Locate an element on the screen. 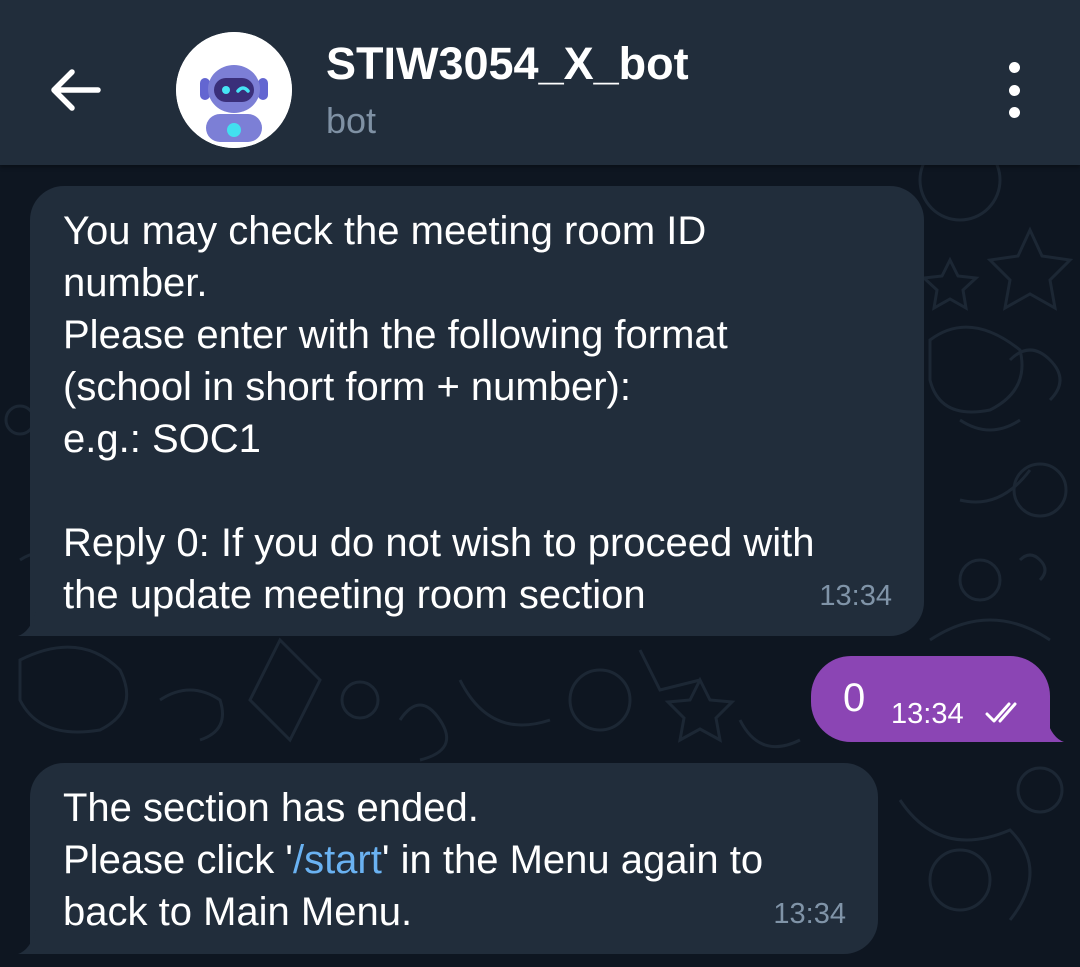 Image resolution: width=1080 pixels, height=967 pixels. bot-avatar is located at coordinates (234, 90).